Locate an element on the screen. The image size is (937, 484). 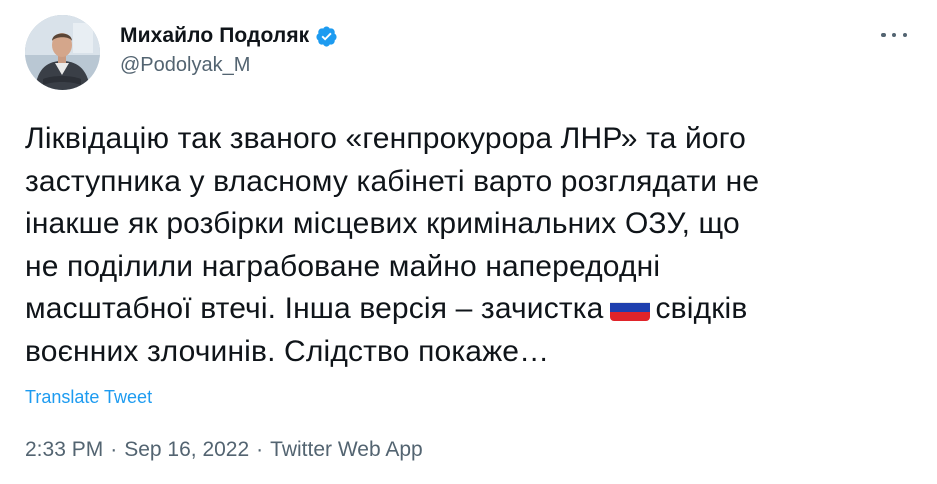
author-name-row: Михайло Подоляк is located at coordinates (229, 36).